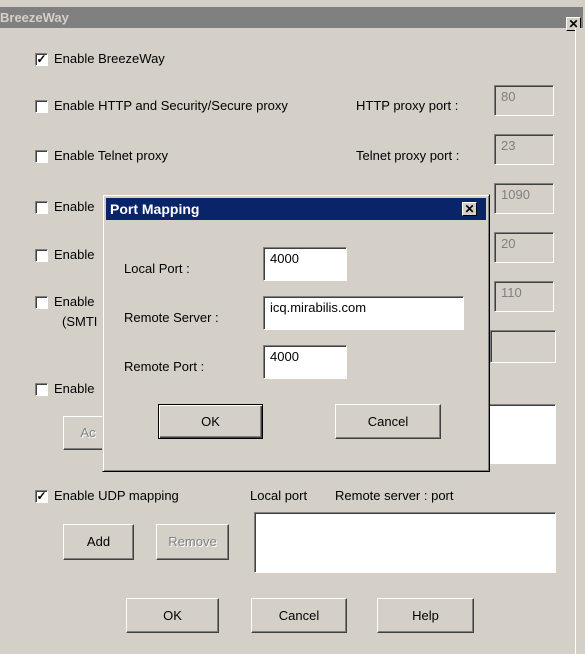 The image size is (585, 654). I want to click on row5-extra-field, so click(523, 346).